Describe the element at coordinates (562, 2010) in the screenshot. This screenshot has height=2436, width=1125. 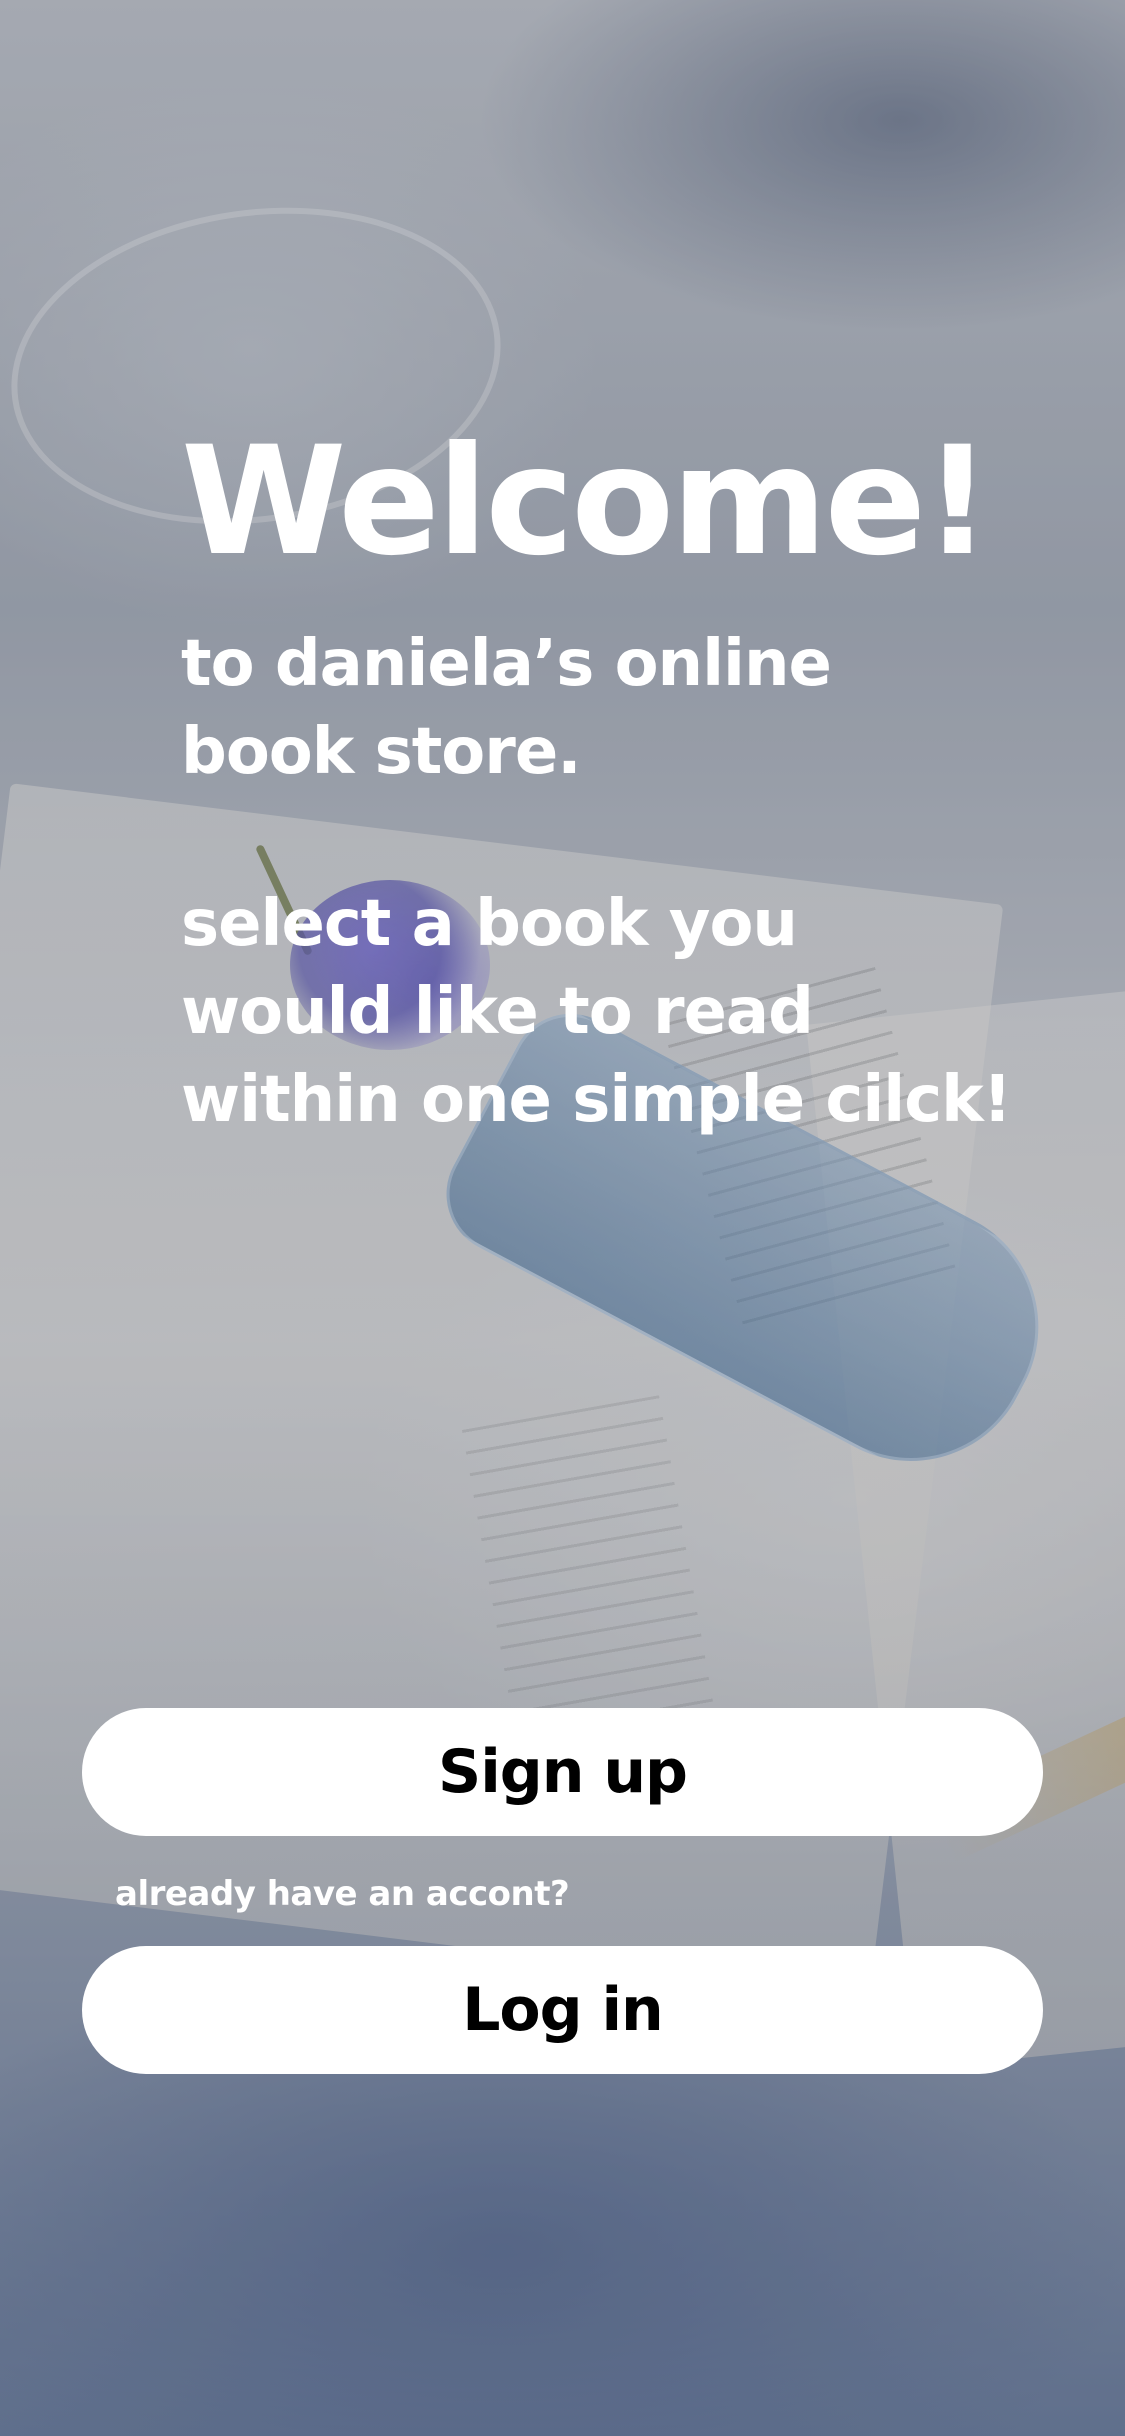
I see `log-in-button: Log in` at that location.